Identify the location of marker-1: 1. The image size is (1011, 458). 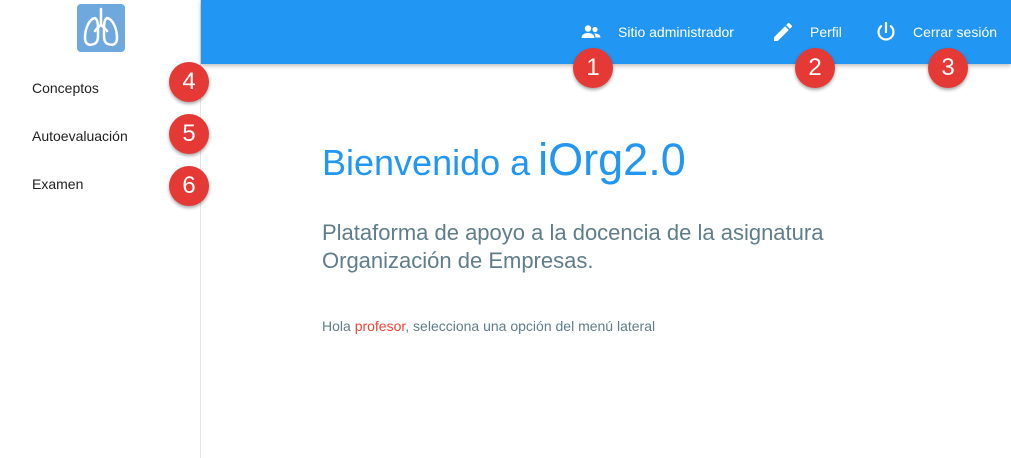
(593, 68).